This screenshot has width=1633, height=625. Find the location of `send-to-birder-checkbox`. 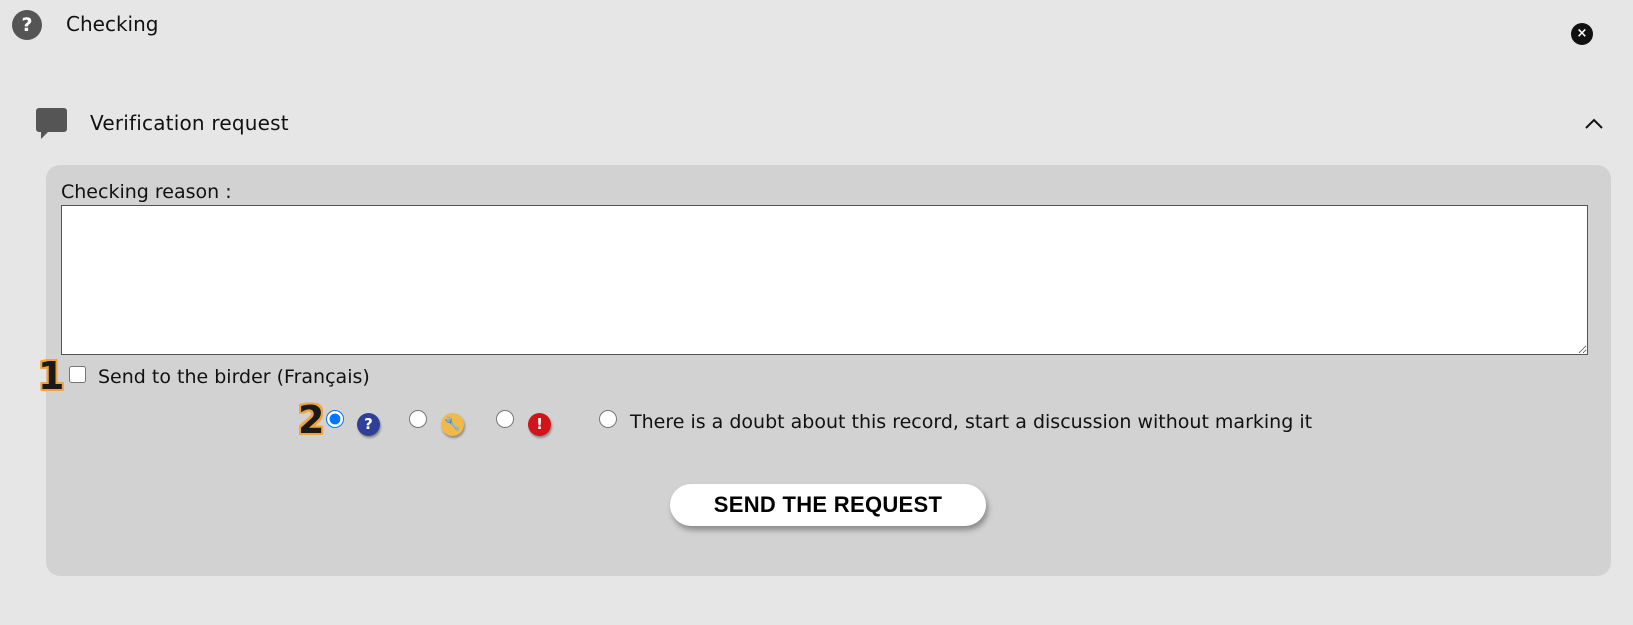

send-to-birder-checkbox is located at coordinates (77, 374).